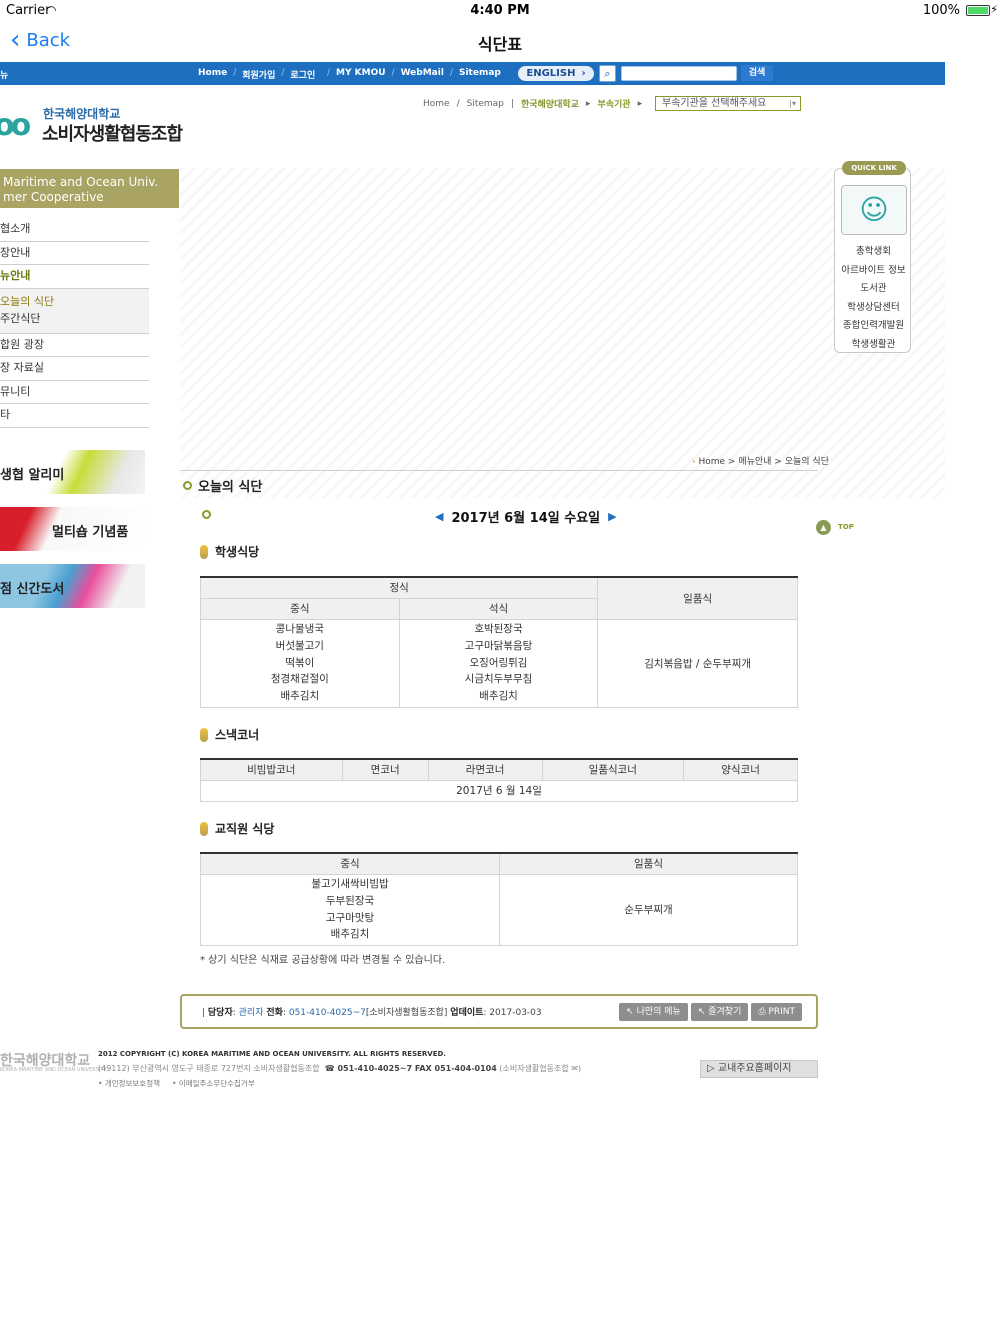 This screenshot has width=1000, height=1334. I want to click on policy-email-link: • 이메일주소무단수집거부, so click(213, 1083).